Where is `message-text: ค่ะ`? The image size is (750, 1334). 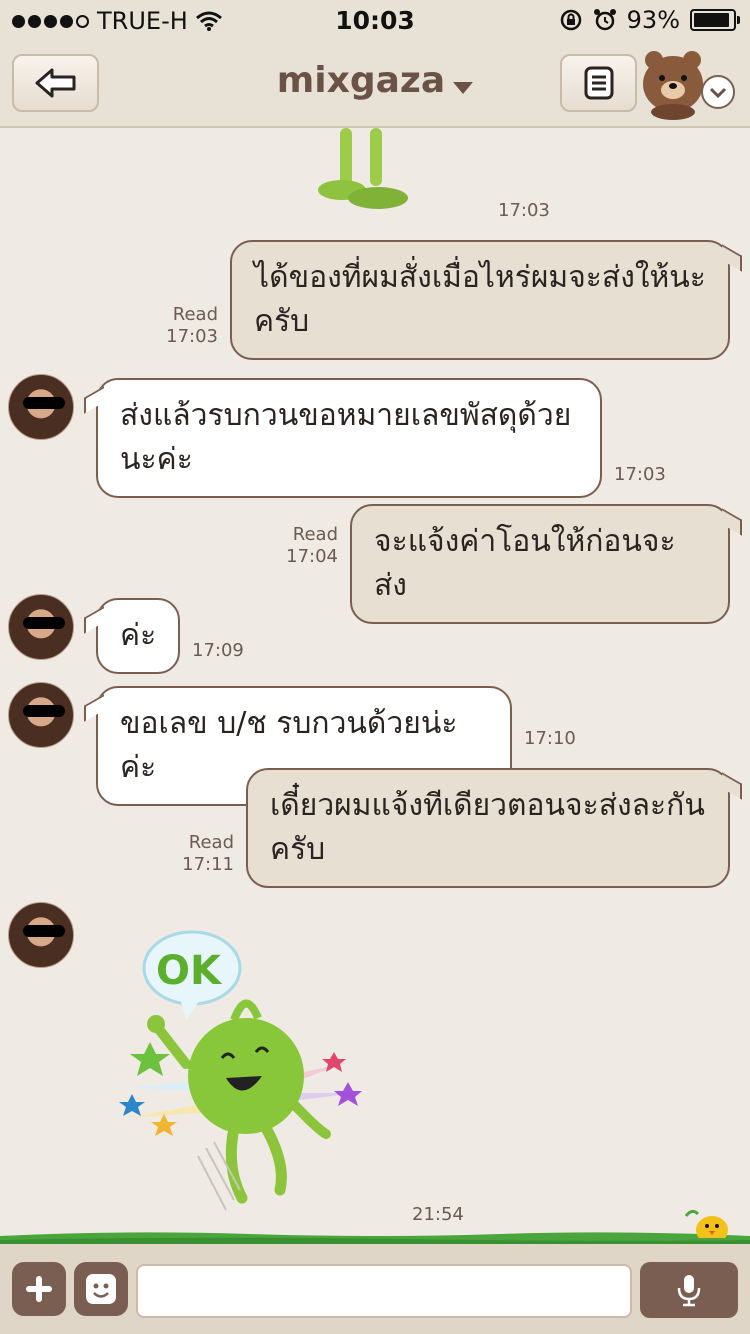
message-text: ค่ะ is located at coordinates (138, 635).